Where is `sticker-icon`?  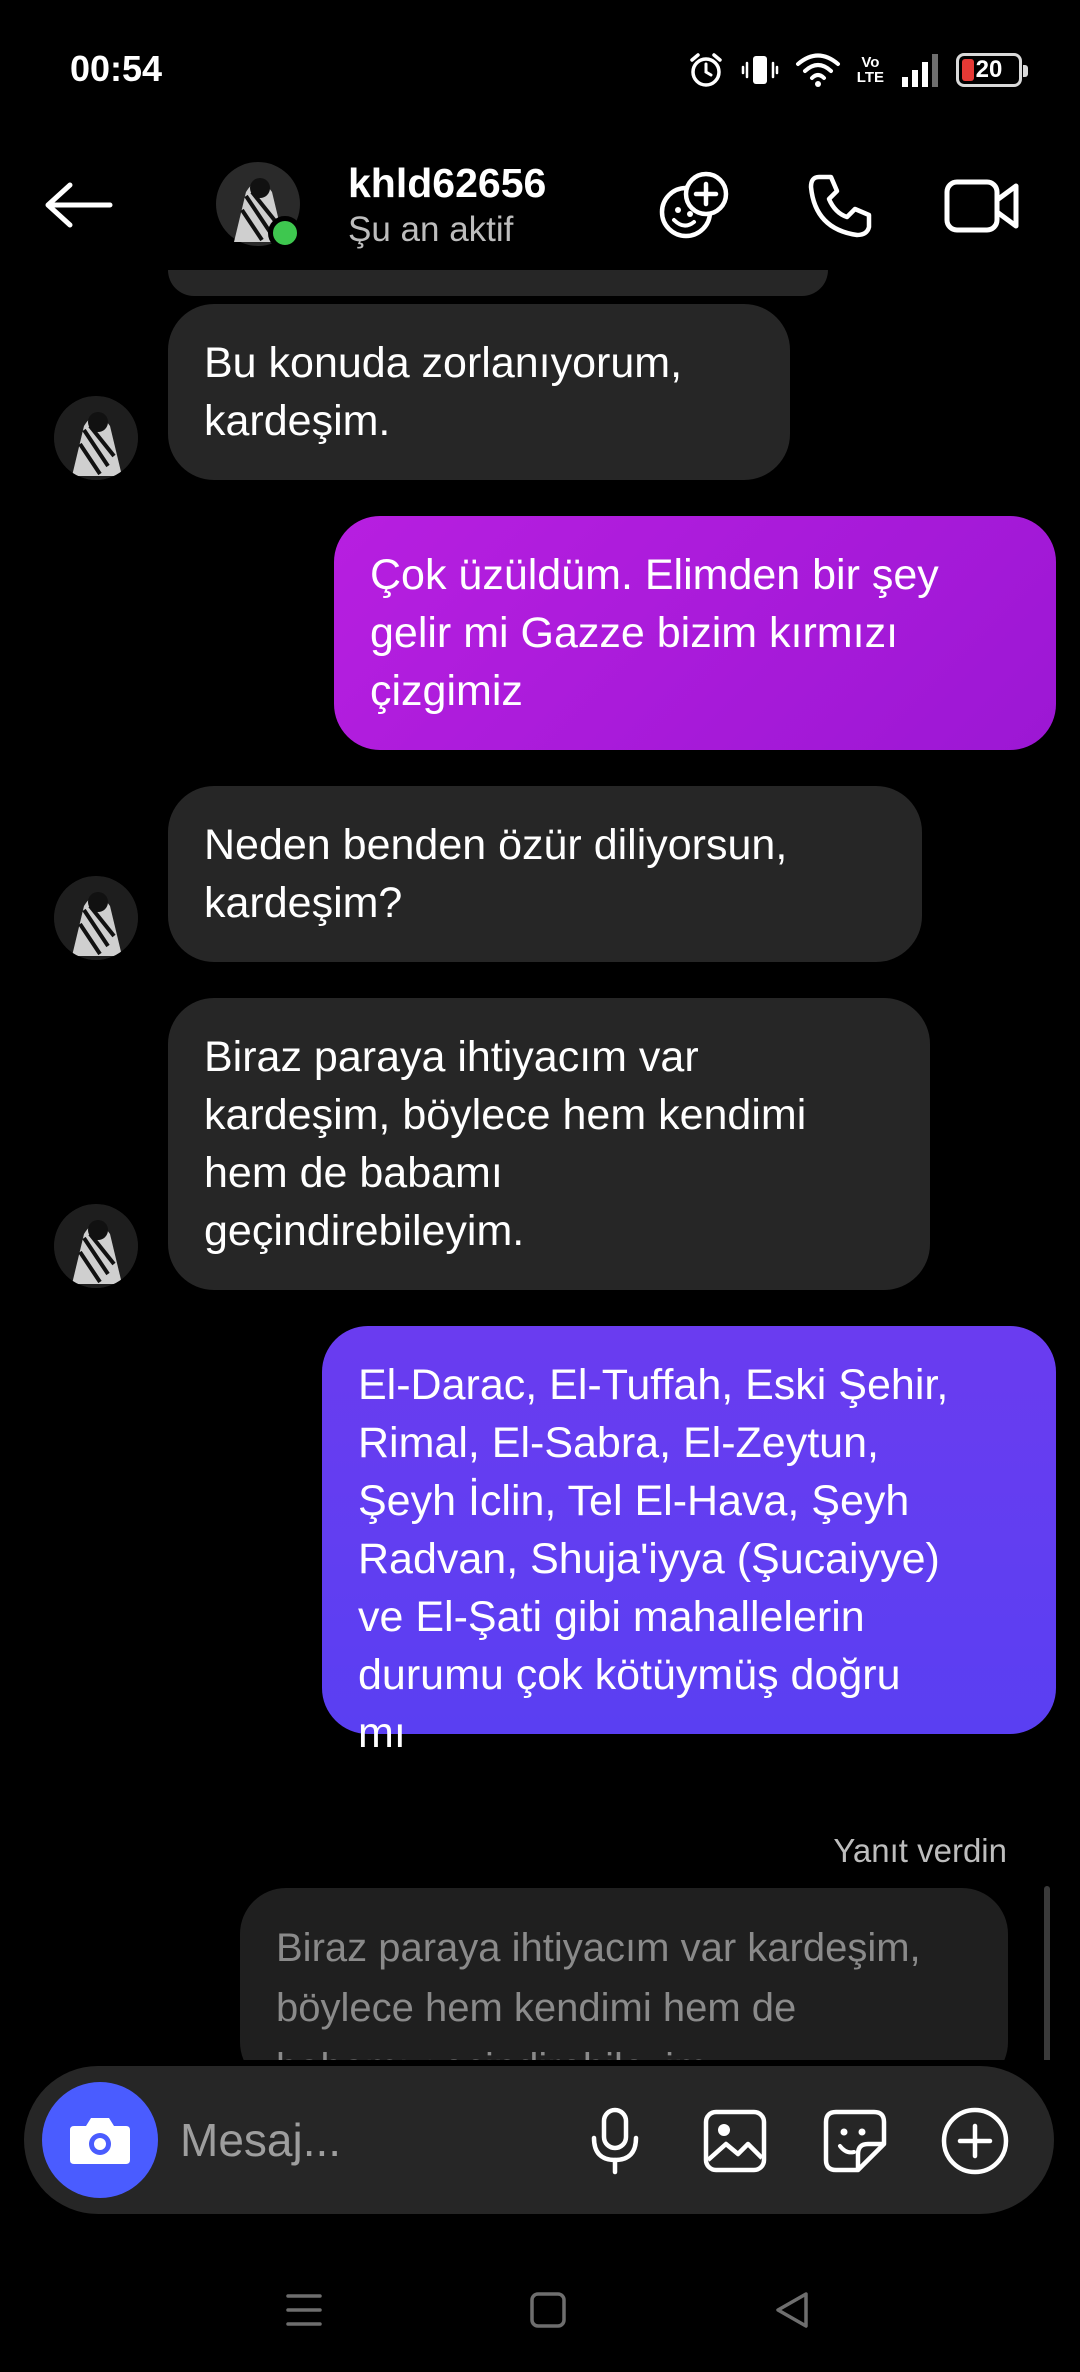 sticker-icon is located at coordinates (855, 2141).